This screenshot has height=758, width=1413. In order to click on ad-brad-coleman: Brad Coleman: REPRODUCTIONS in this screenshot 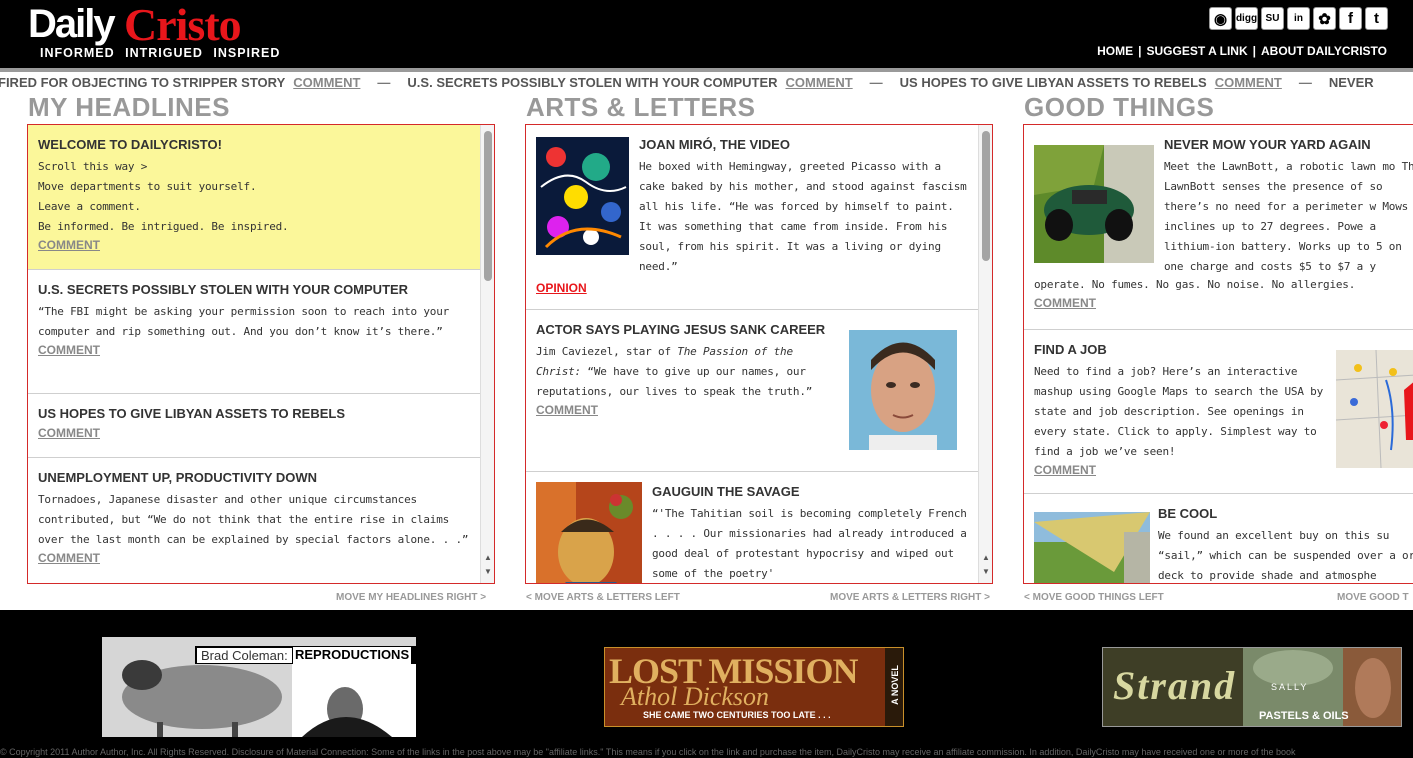, I will do `click(259, 687)`.